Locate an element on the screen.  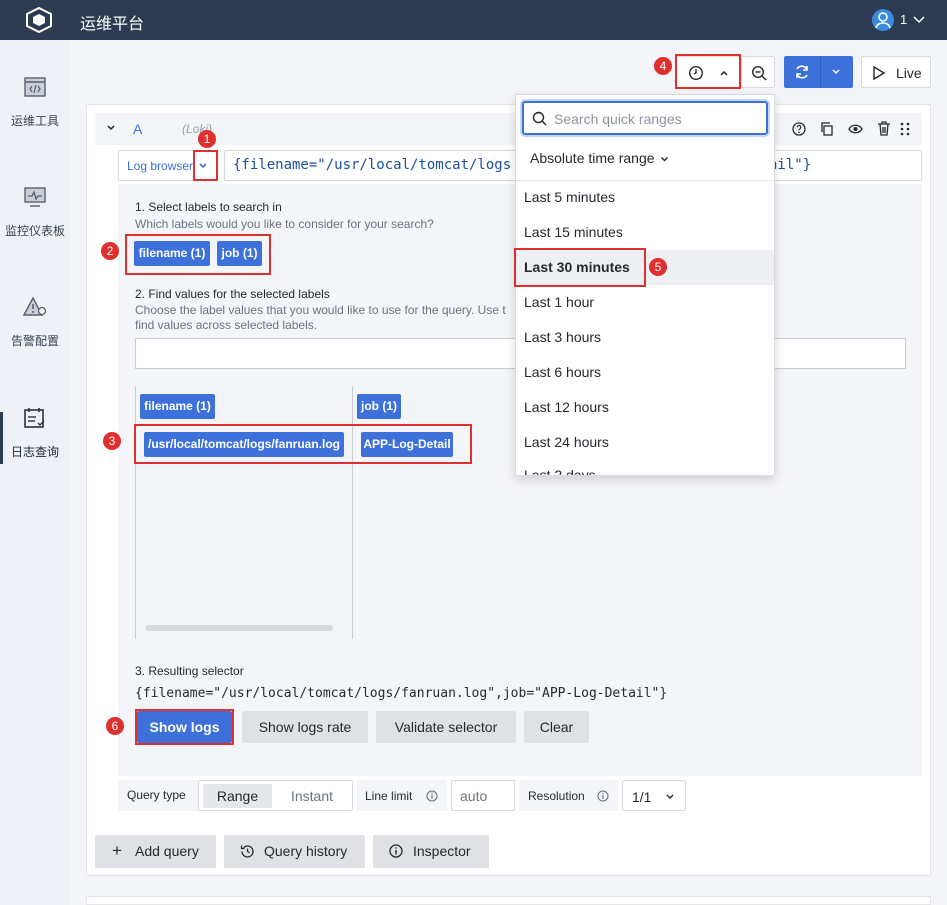
step-marker: 2 is located at coordinates (110, 251).